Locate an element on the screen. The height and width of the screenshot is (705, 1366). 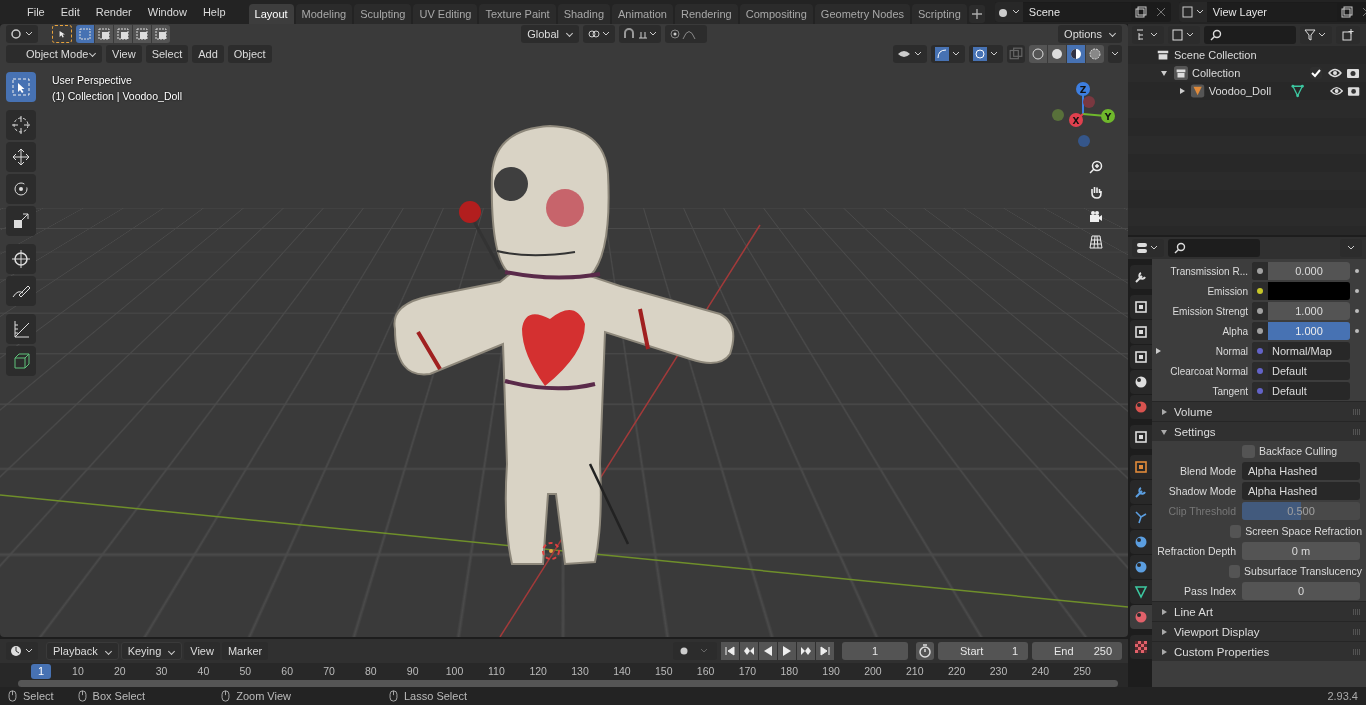
x-ray-icon is located at coordinates (1016, 54).